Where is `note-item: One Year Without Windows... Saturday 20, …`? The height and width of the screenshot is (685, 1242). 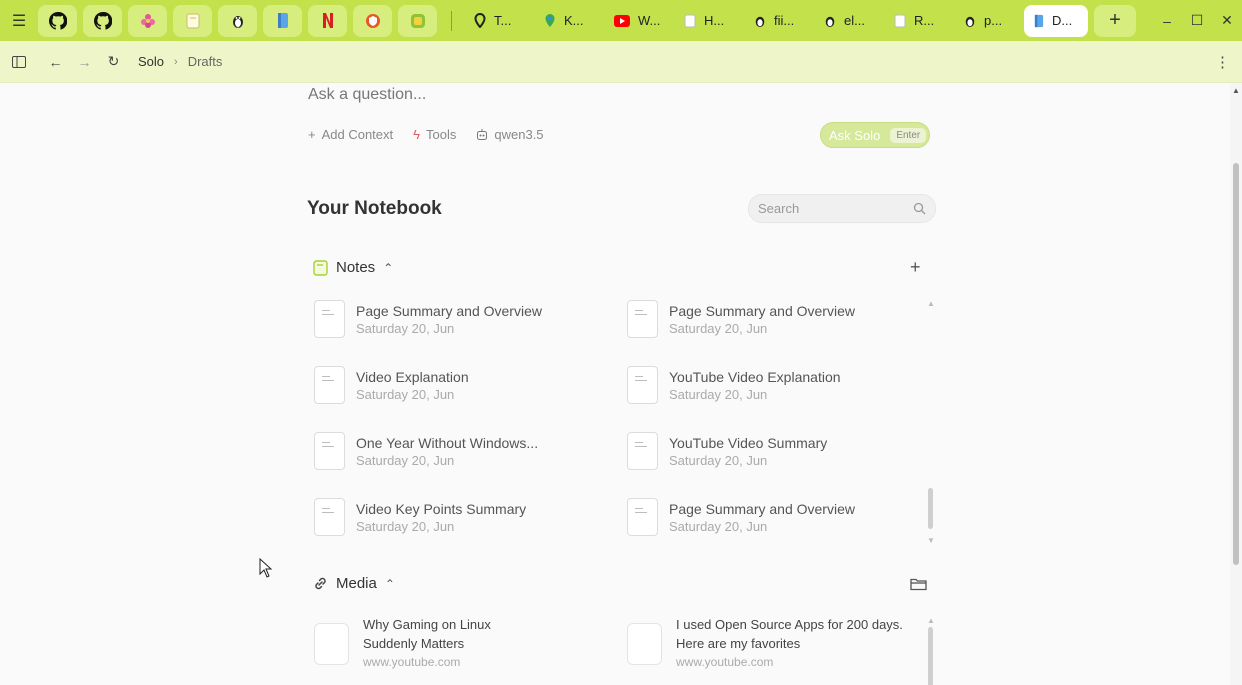 note-item: One Year Without Windows... Saturday 20, … is located at coordinates (464, 451).